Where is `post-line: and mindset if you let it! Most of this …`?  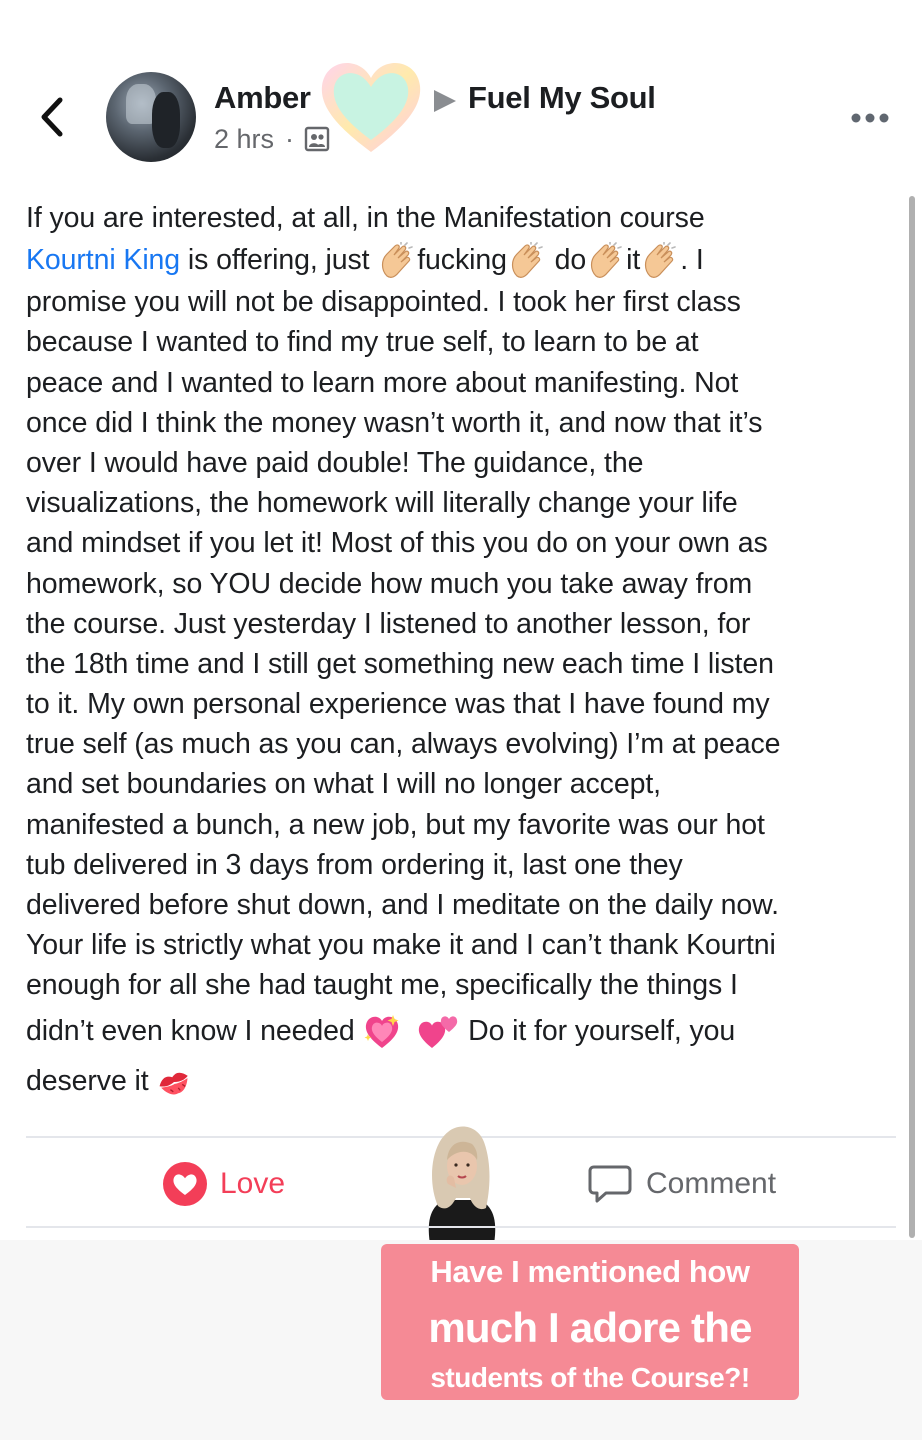
post-line: and mindset if you let it! Most of this … is located at coordinates (397, 543).